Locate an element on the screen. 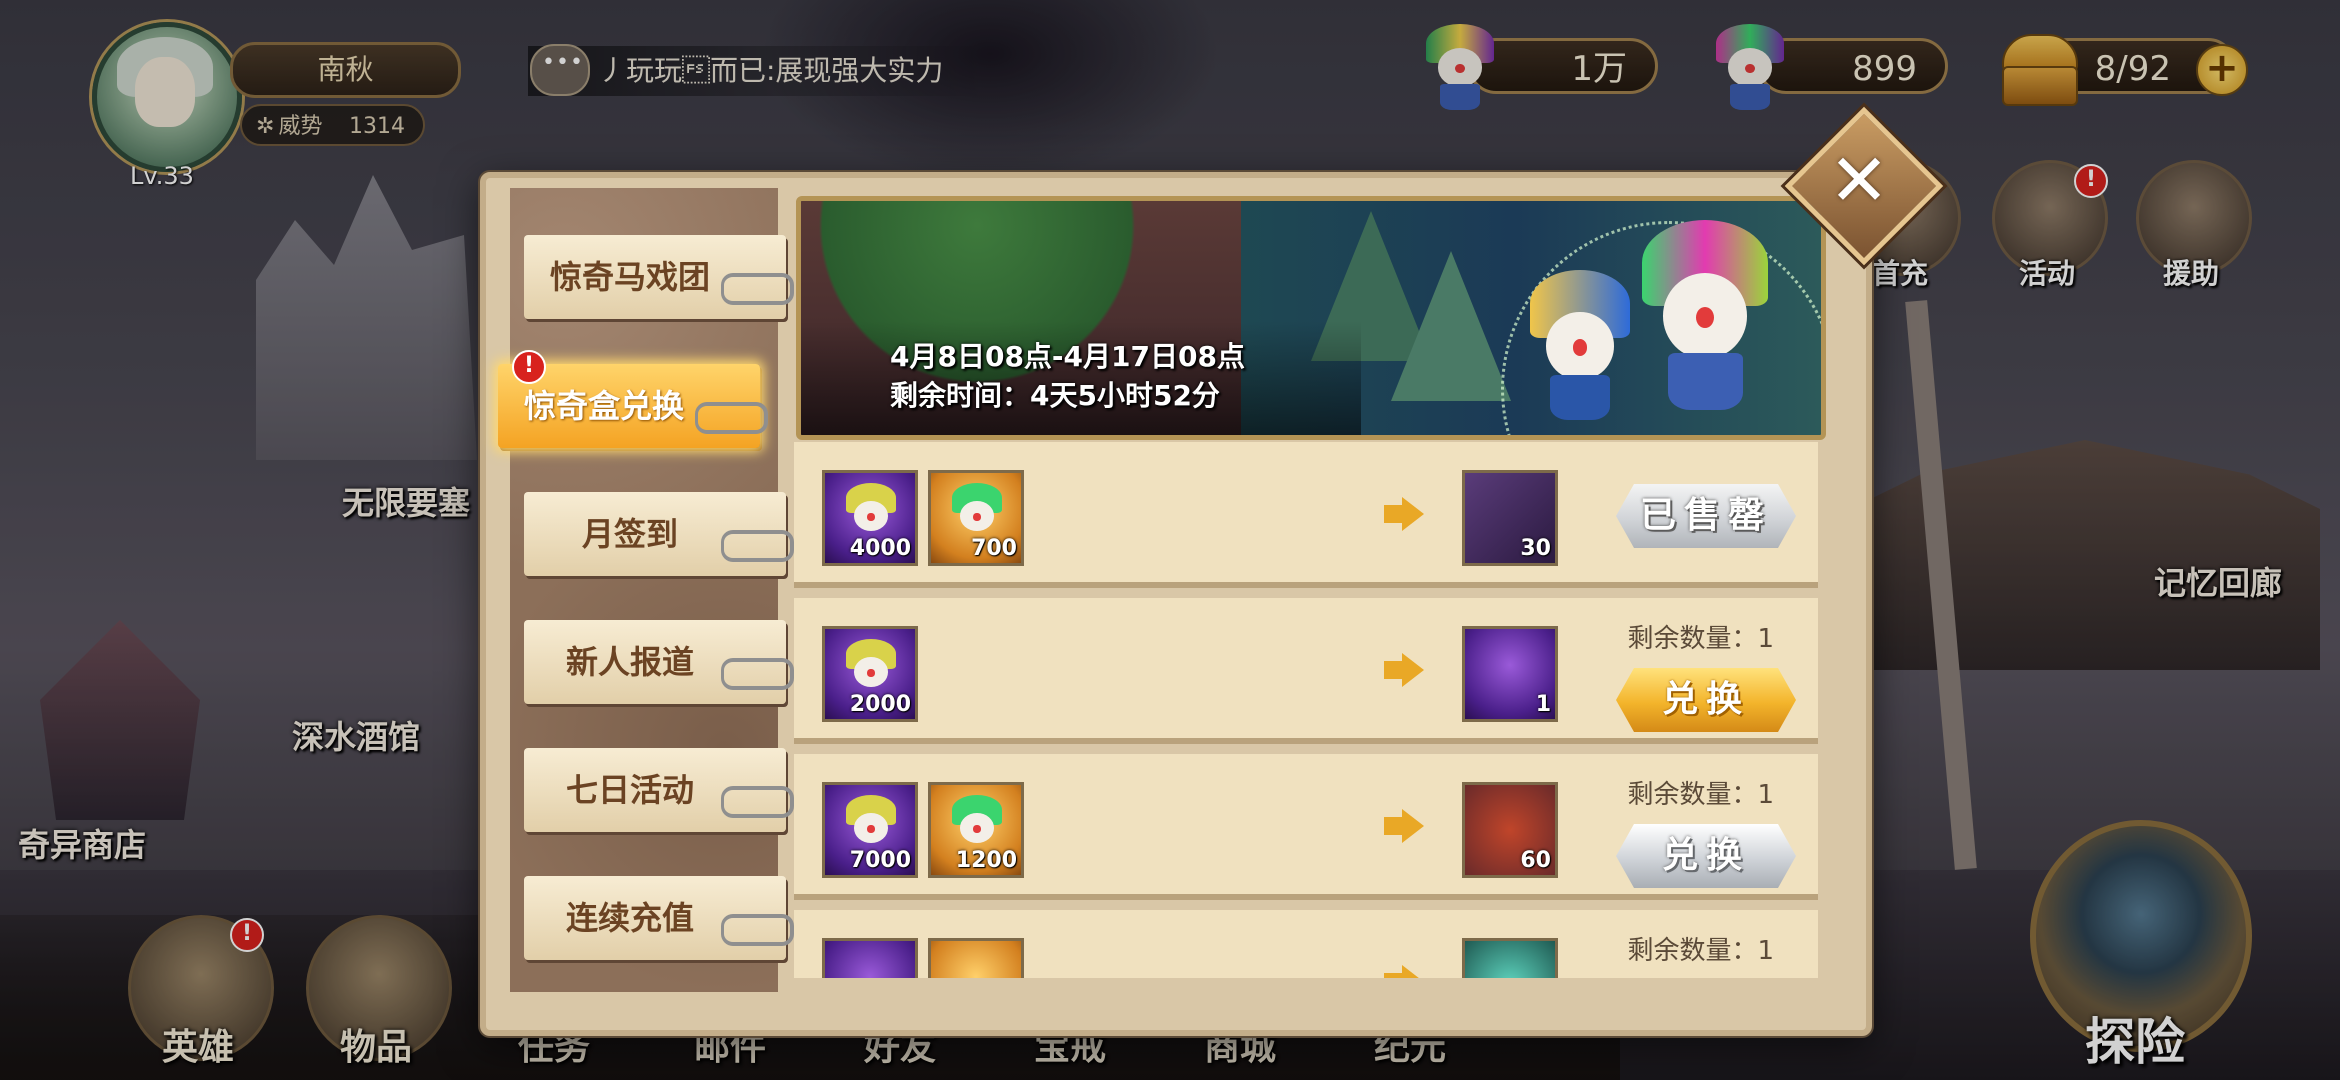 This screenshot has width=2340, height=1080. tab-recharge-label: 连续充值 is located at coordinates (629, 918).